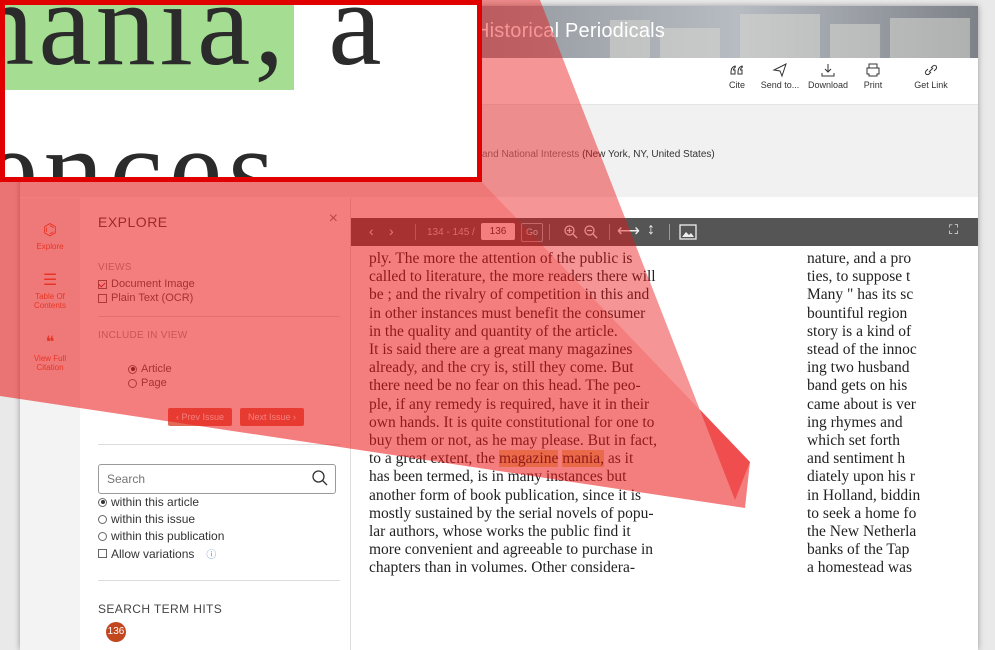  What do you see at coordinates (371, 231) in the screenshot?
I see `prev-page-icon: ‹` at bounding box center [371, 231].